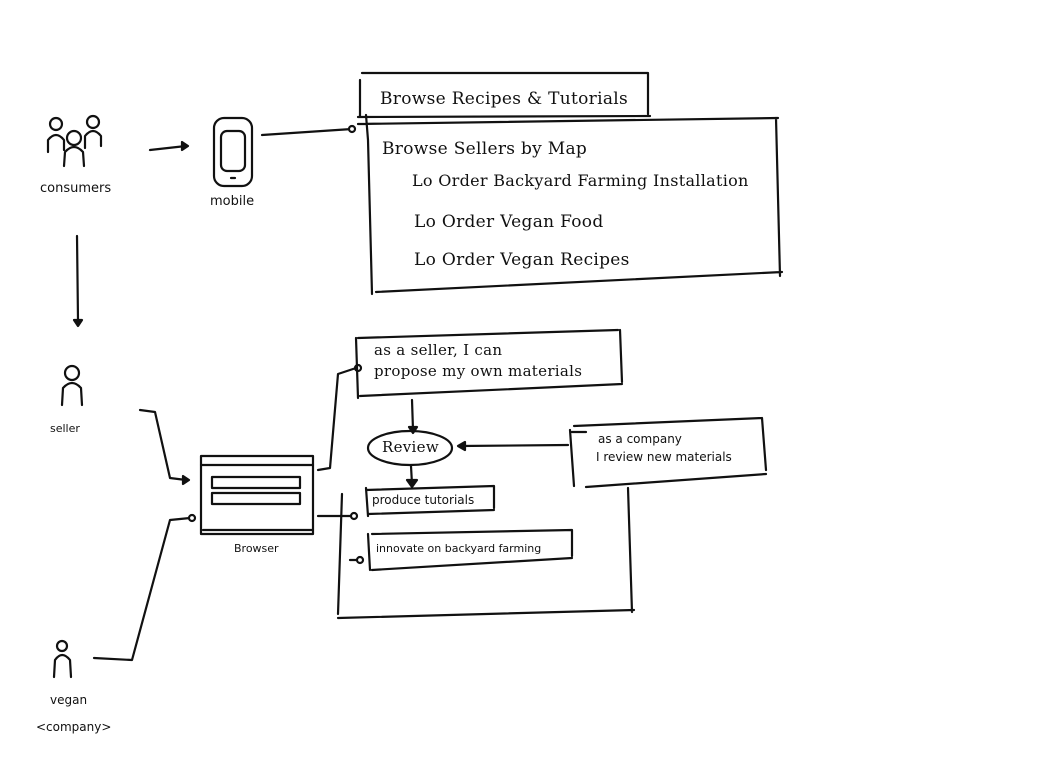 The width and height of the screenshot is (1060, 770). I want to click on review-label: Review, so click(410, 447).